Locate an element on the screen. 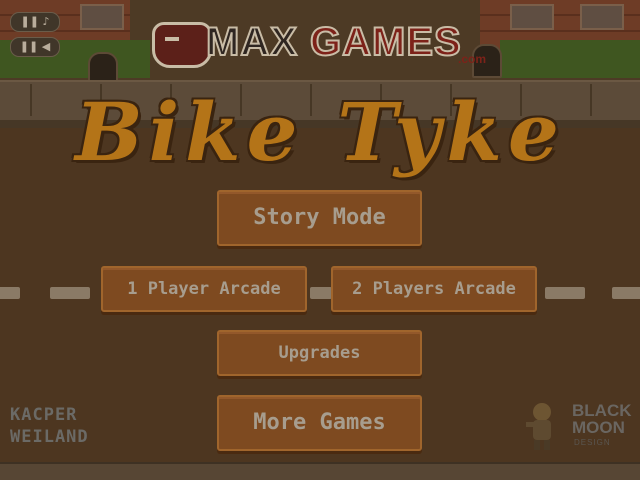  sponsor-wordmark: MAX GAMES is located at coordinates (333, 42).